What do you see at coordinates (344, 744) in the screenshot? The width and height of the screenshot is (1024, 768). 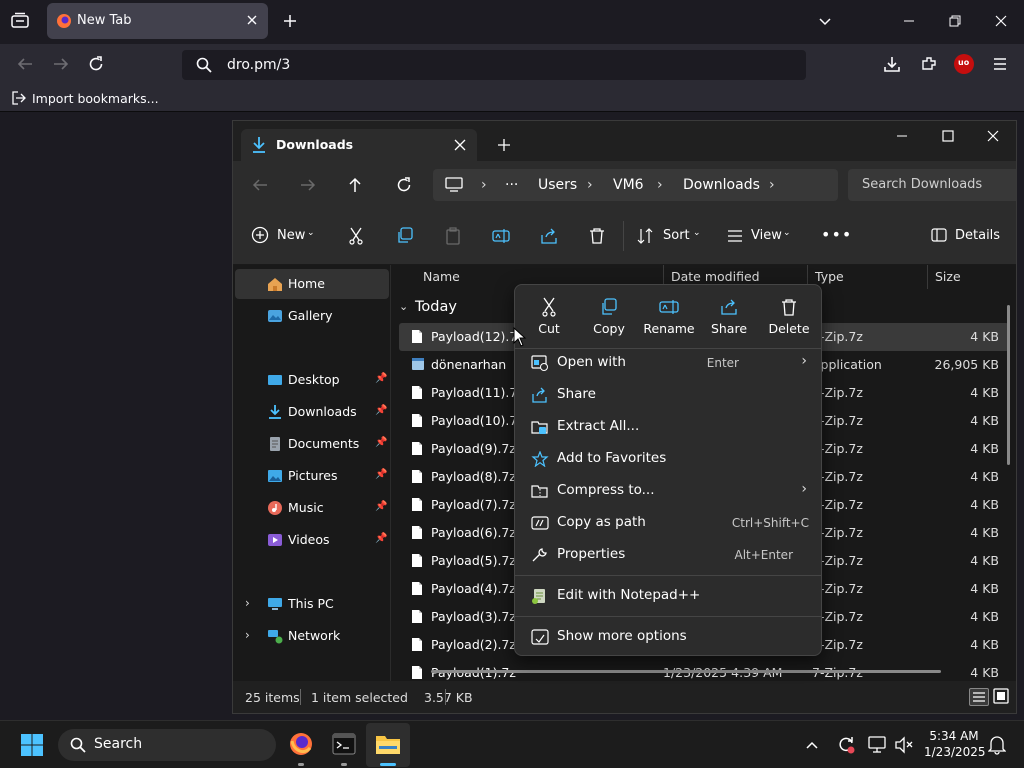 I see `taskbar-terminal-icon` at bounding box center [344, 744].